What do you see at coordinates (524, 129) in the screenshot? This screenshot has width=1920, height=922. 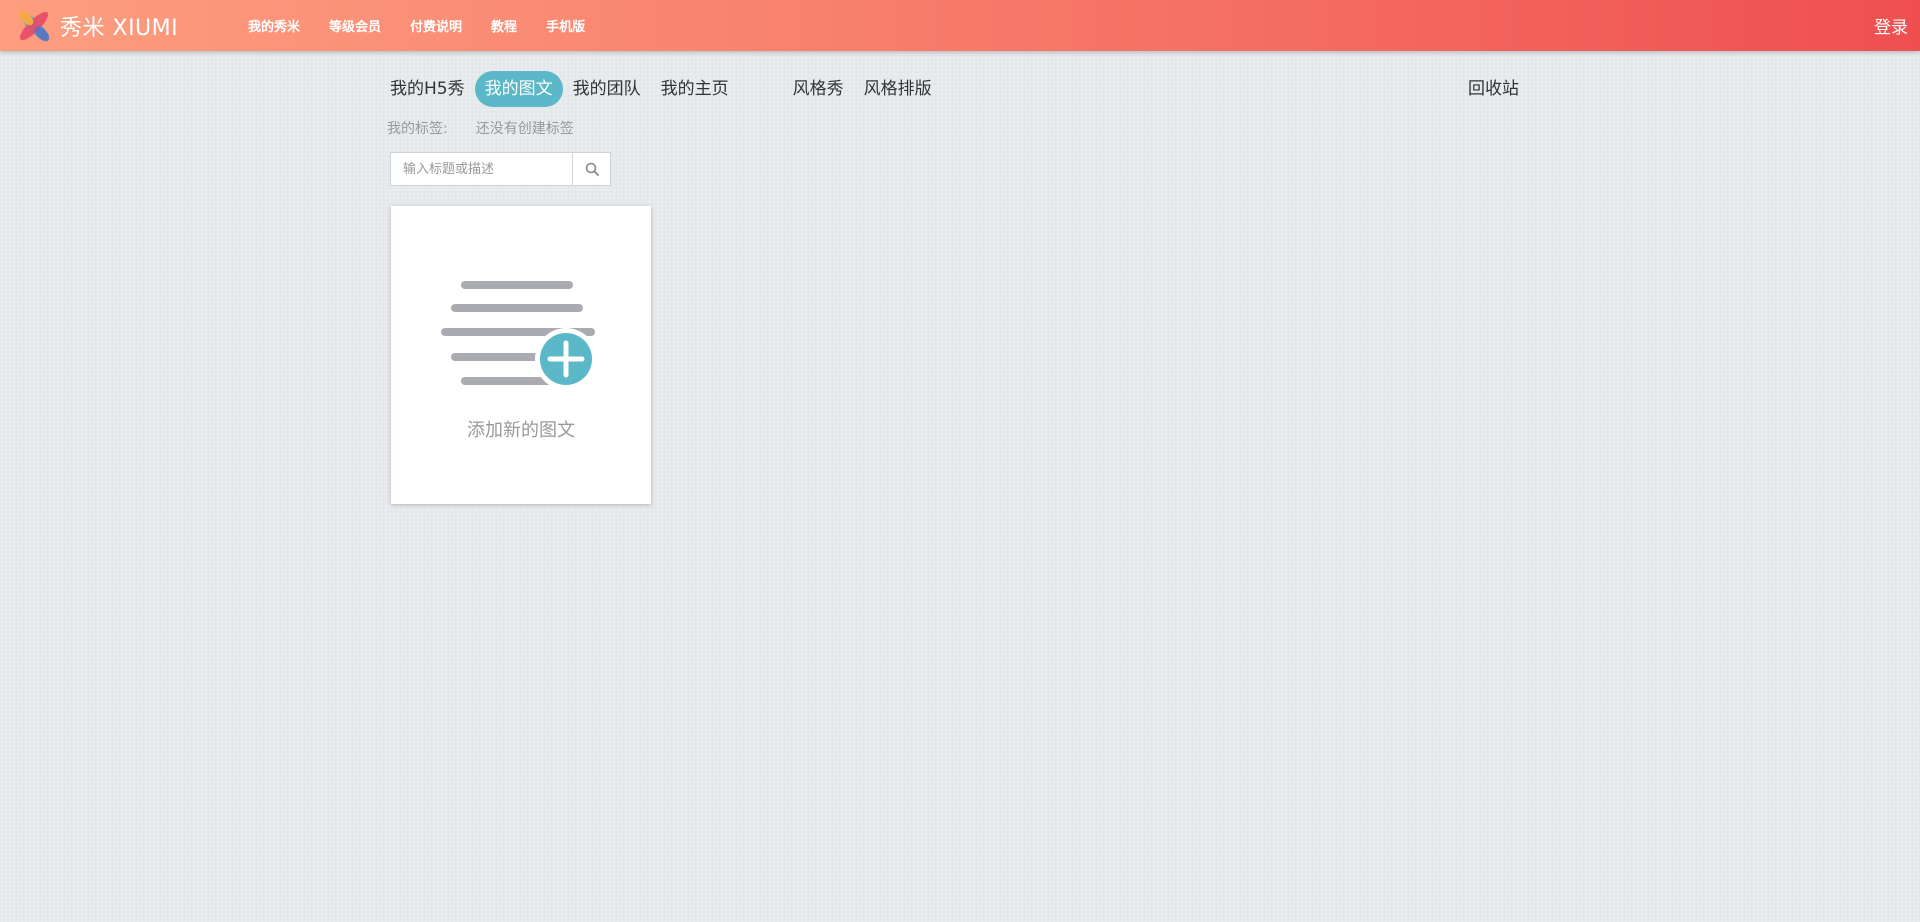 I see `tags-empty-text: 还没有创建标签` at bounding box center [524, 129].